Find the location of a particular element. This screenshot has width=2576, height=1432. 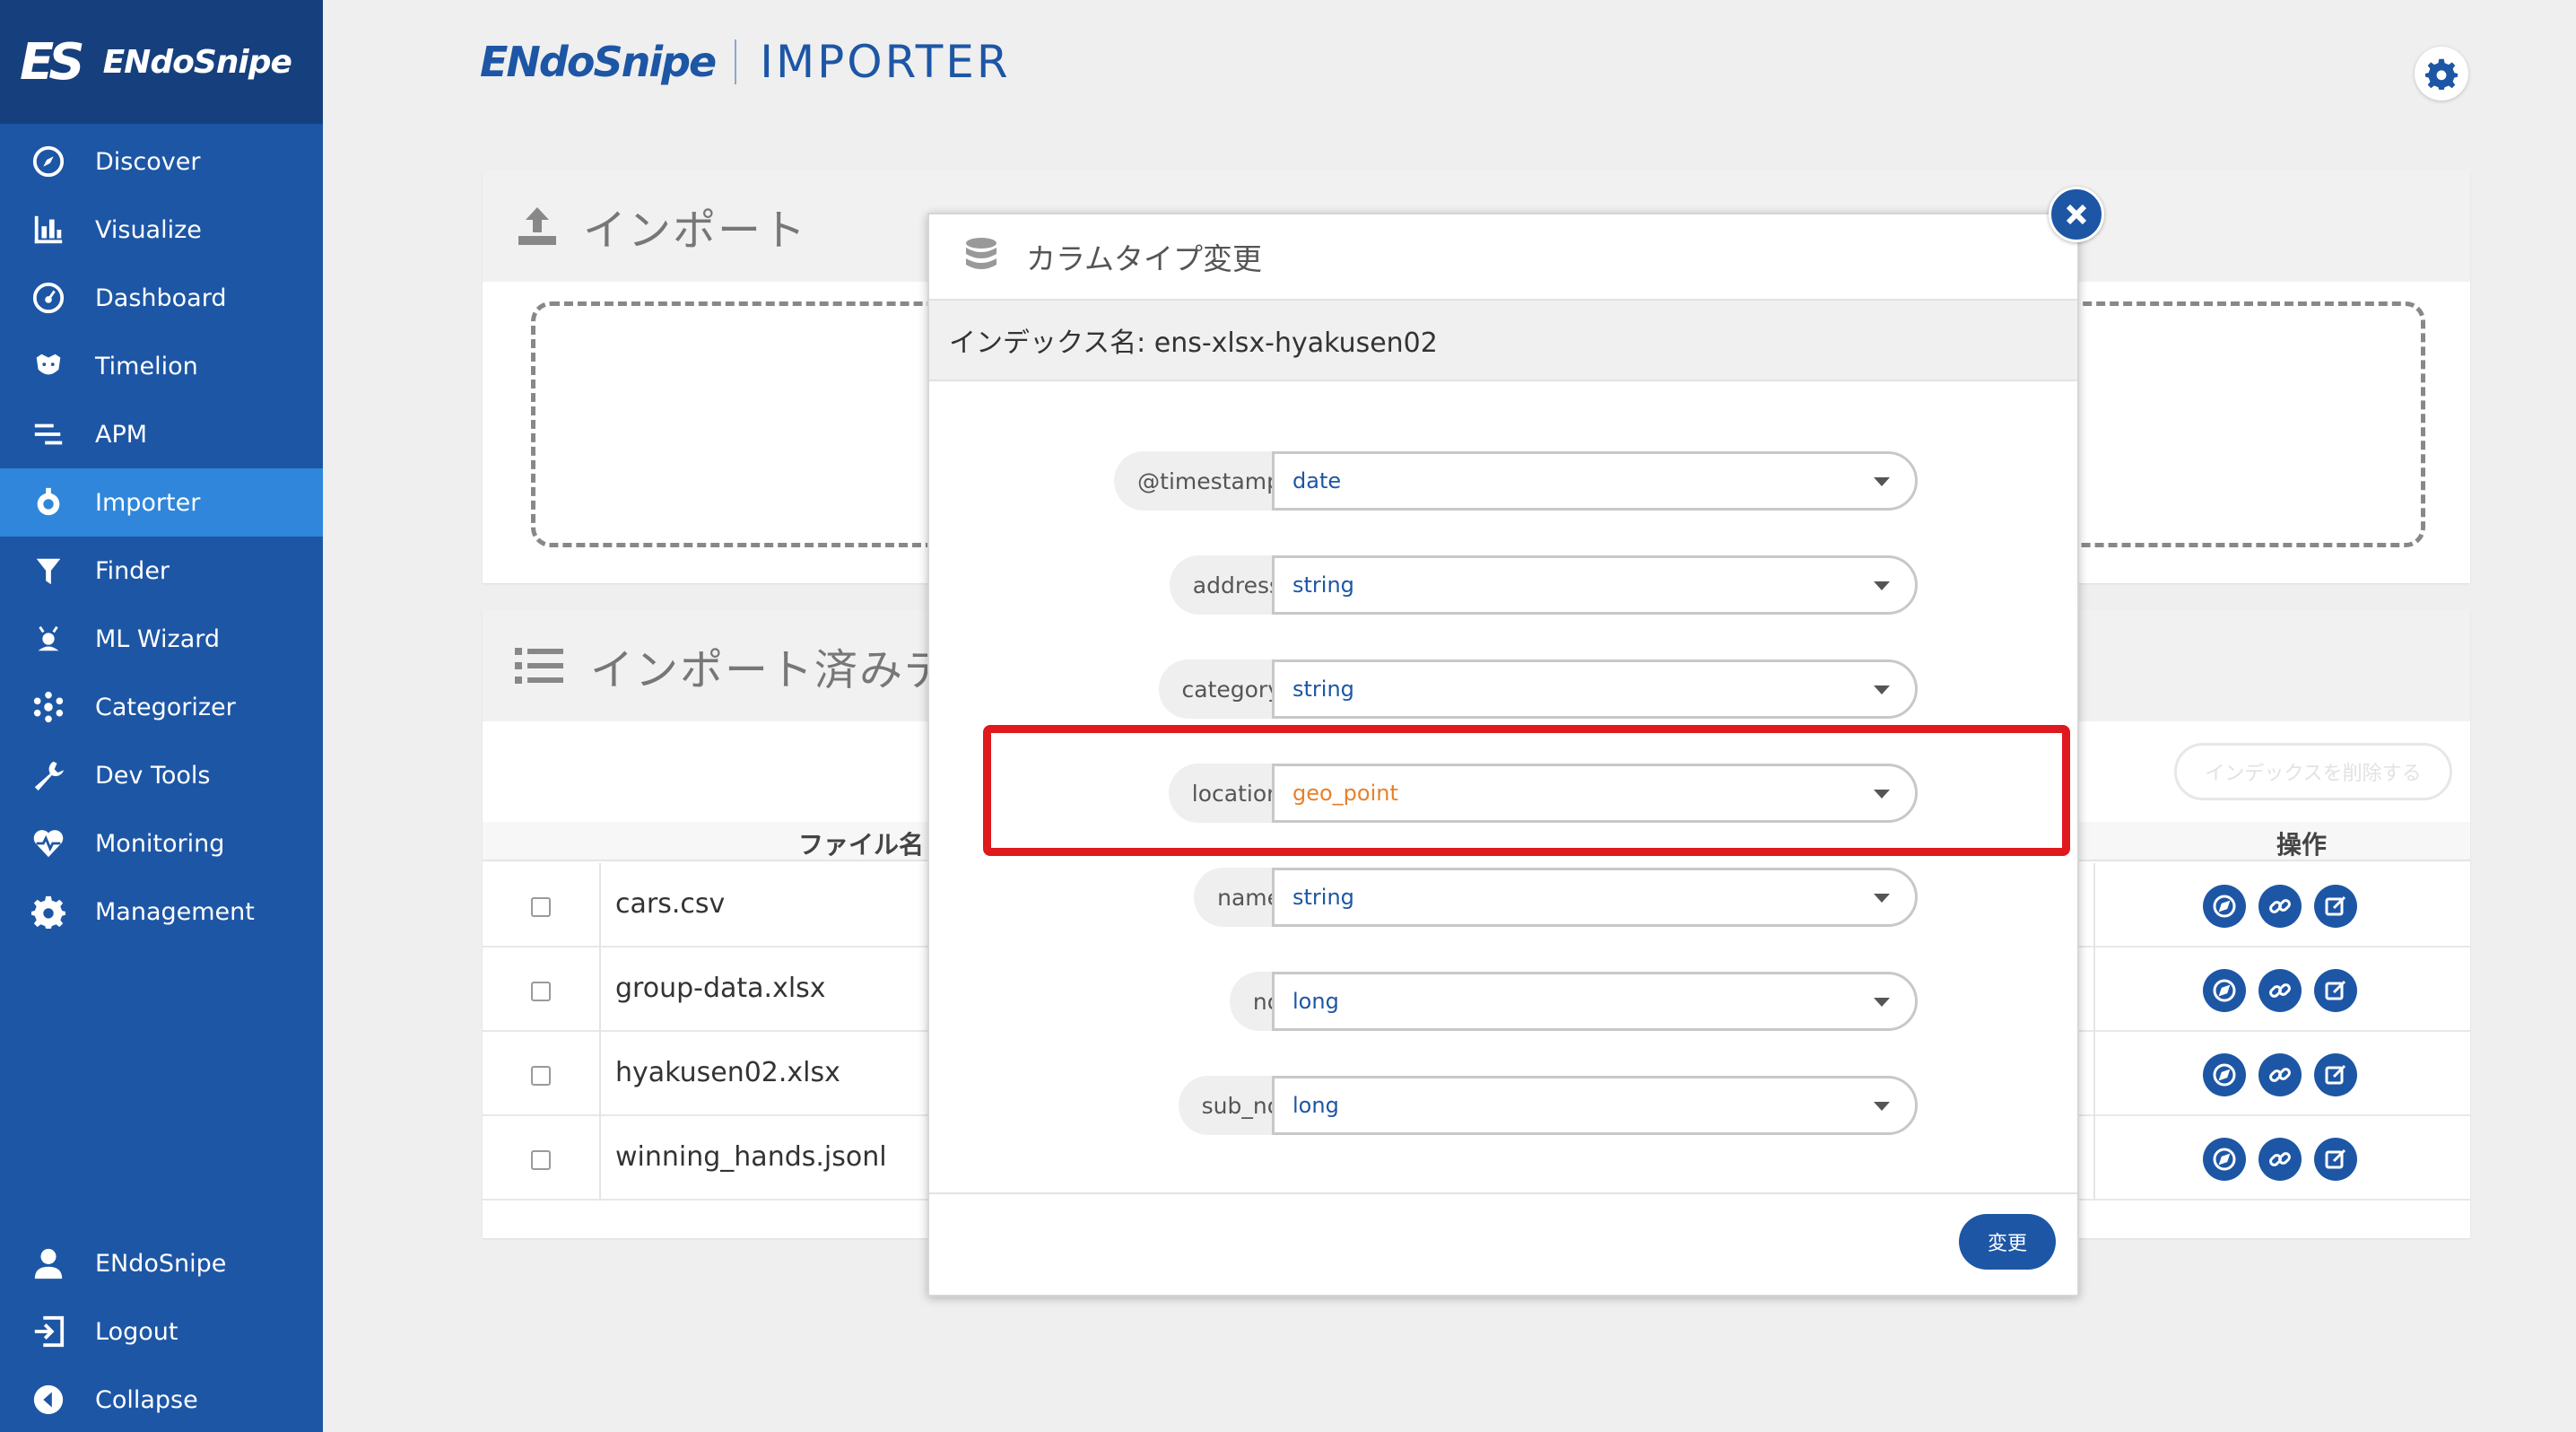

sidebar-item-apm: APM is located at coordinates (161, 434).